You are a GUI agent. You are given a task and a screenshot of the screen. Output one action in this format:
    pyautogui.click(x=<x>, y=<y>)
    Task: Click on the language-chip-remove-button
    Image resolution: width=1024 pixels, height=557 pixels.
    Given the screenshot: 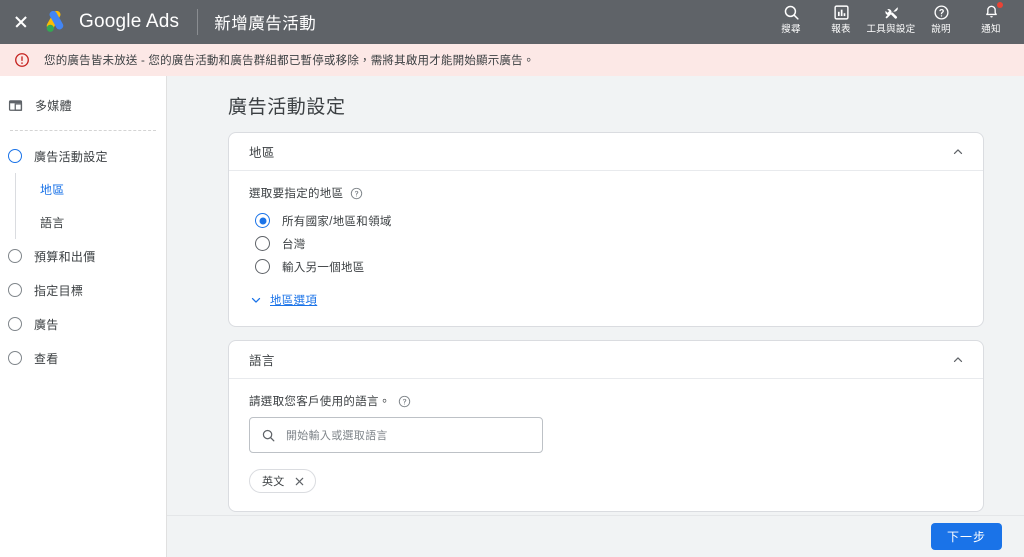 What is the action you would take?
    pyautogui.click(x=299, y=481)
    